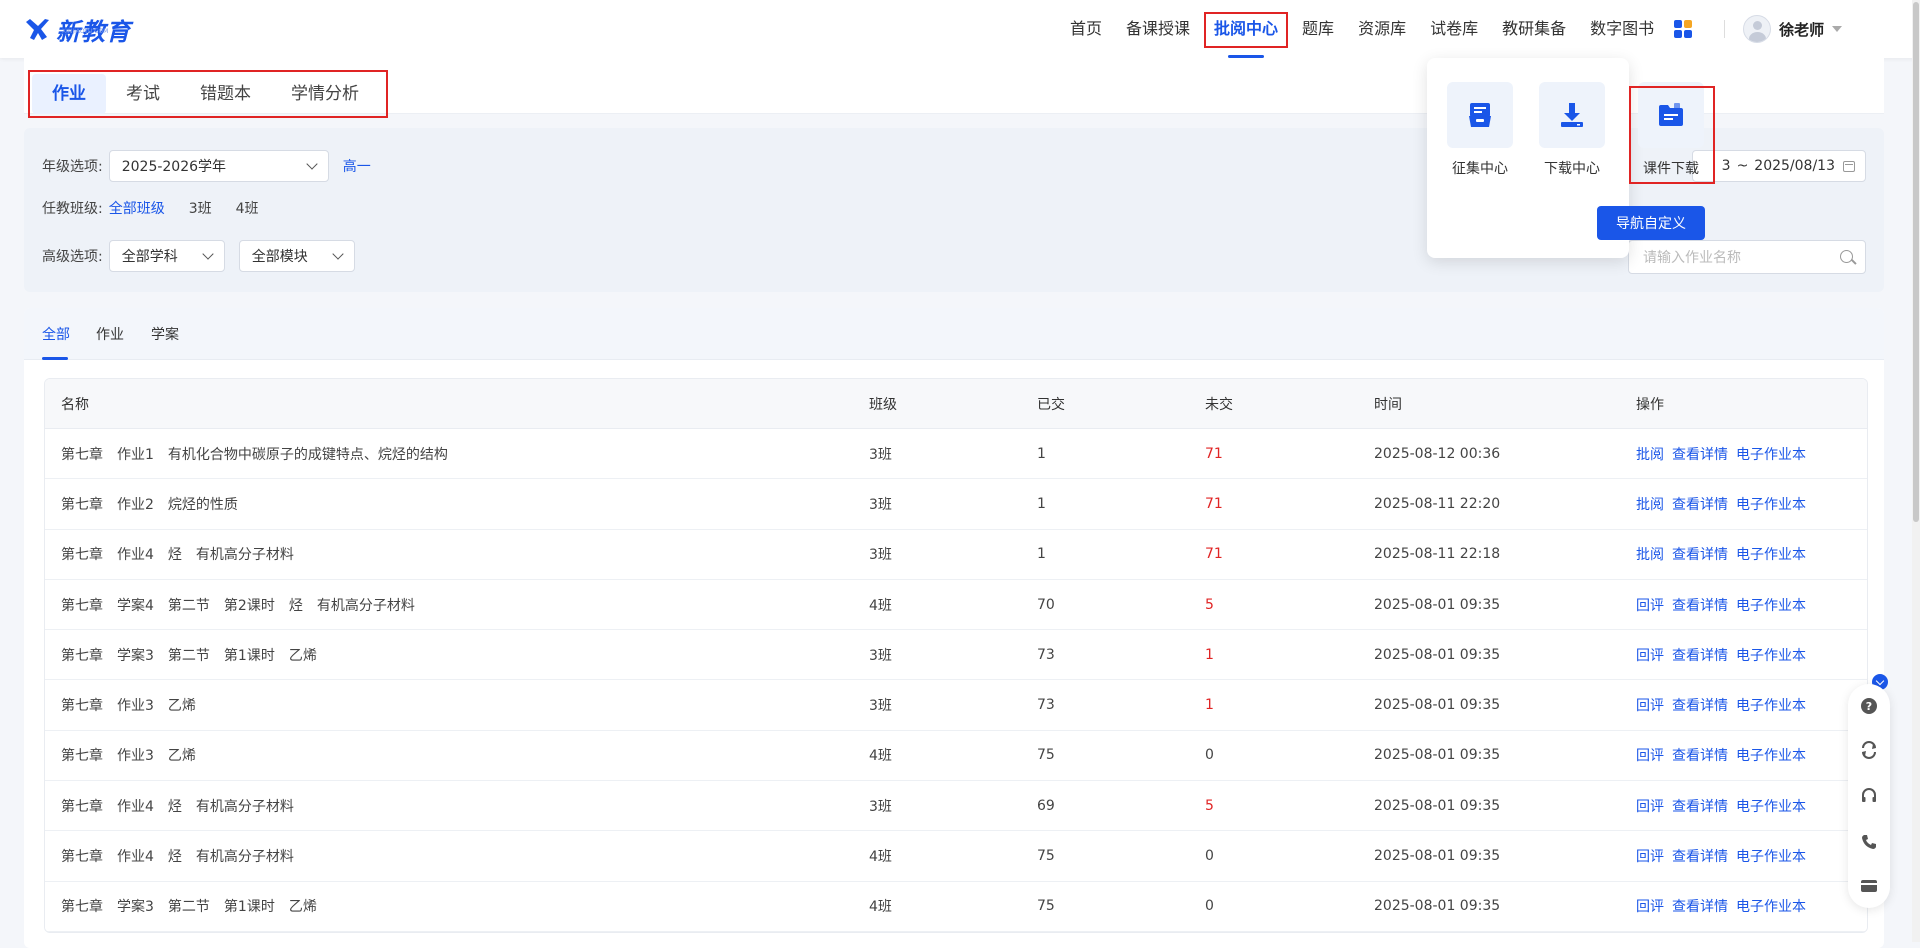  I want to click on row-unsubmitted: 71, so click(1214, 503).